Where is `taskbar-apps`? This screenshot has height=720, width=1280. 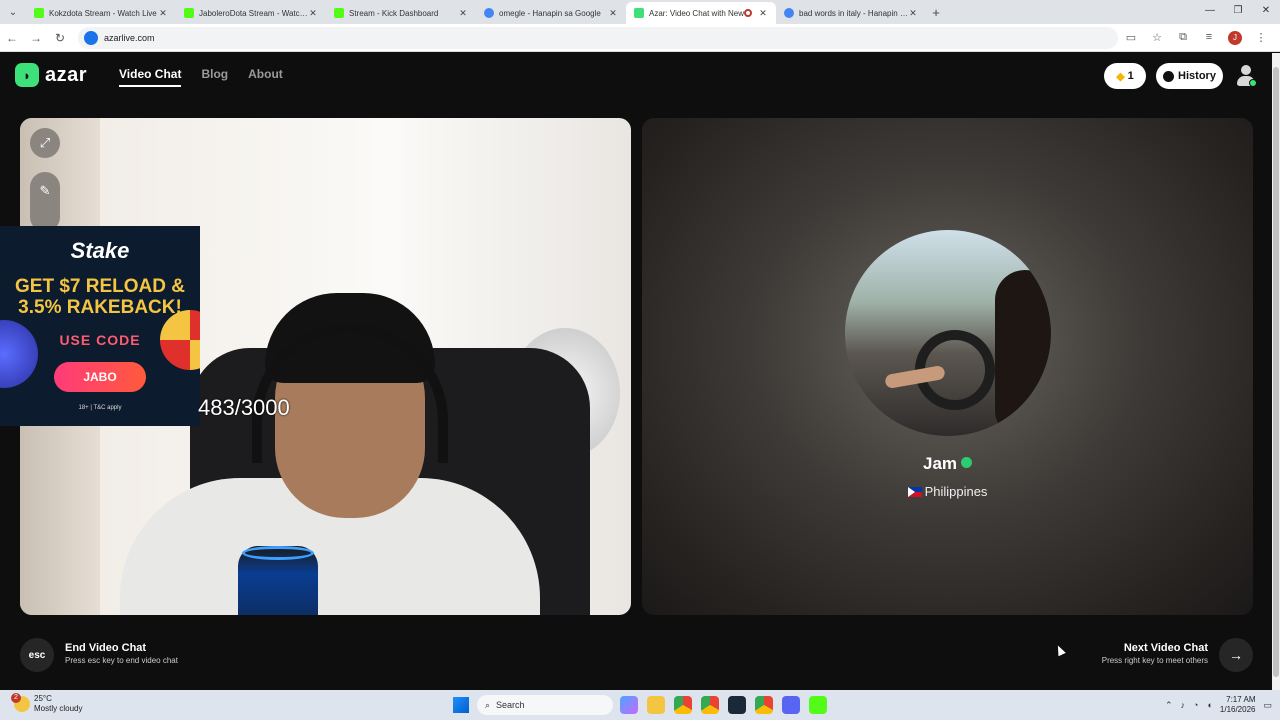
taskbar-apps is located at coordinates (723, 705).